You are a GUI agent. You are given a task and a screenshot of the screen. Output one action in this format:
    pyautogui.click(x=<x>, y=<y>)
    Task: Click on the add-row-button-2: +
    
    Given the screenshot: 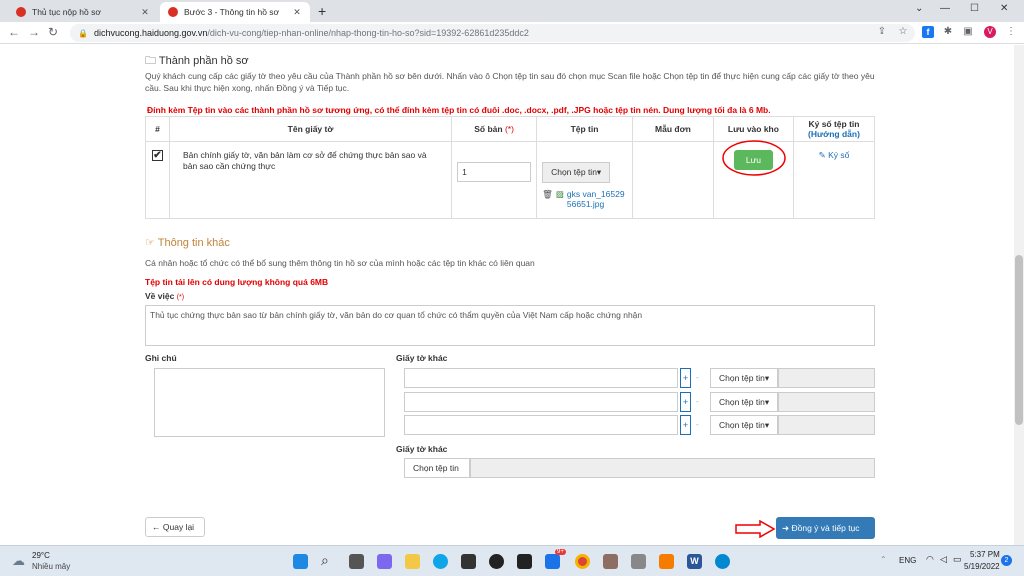 What is the action you would take?
    pyautogui.click(x=685, y=402)
    